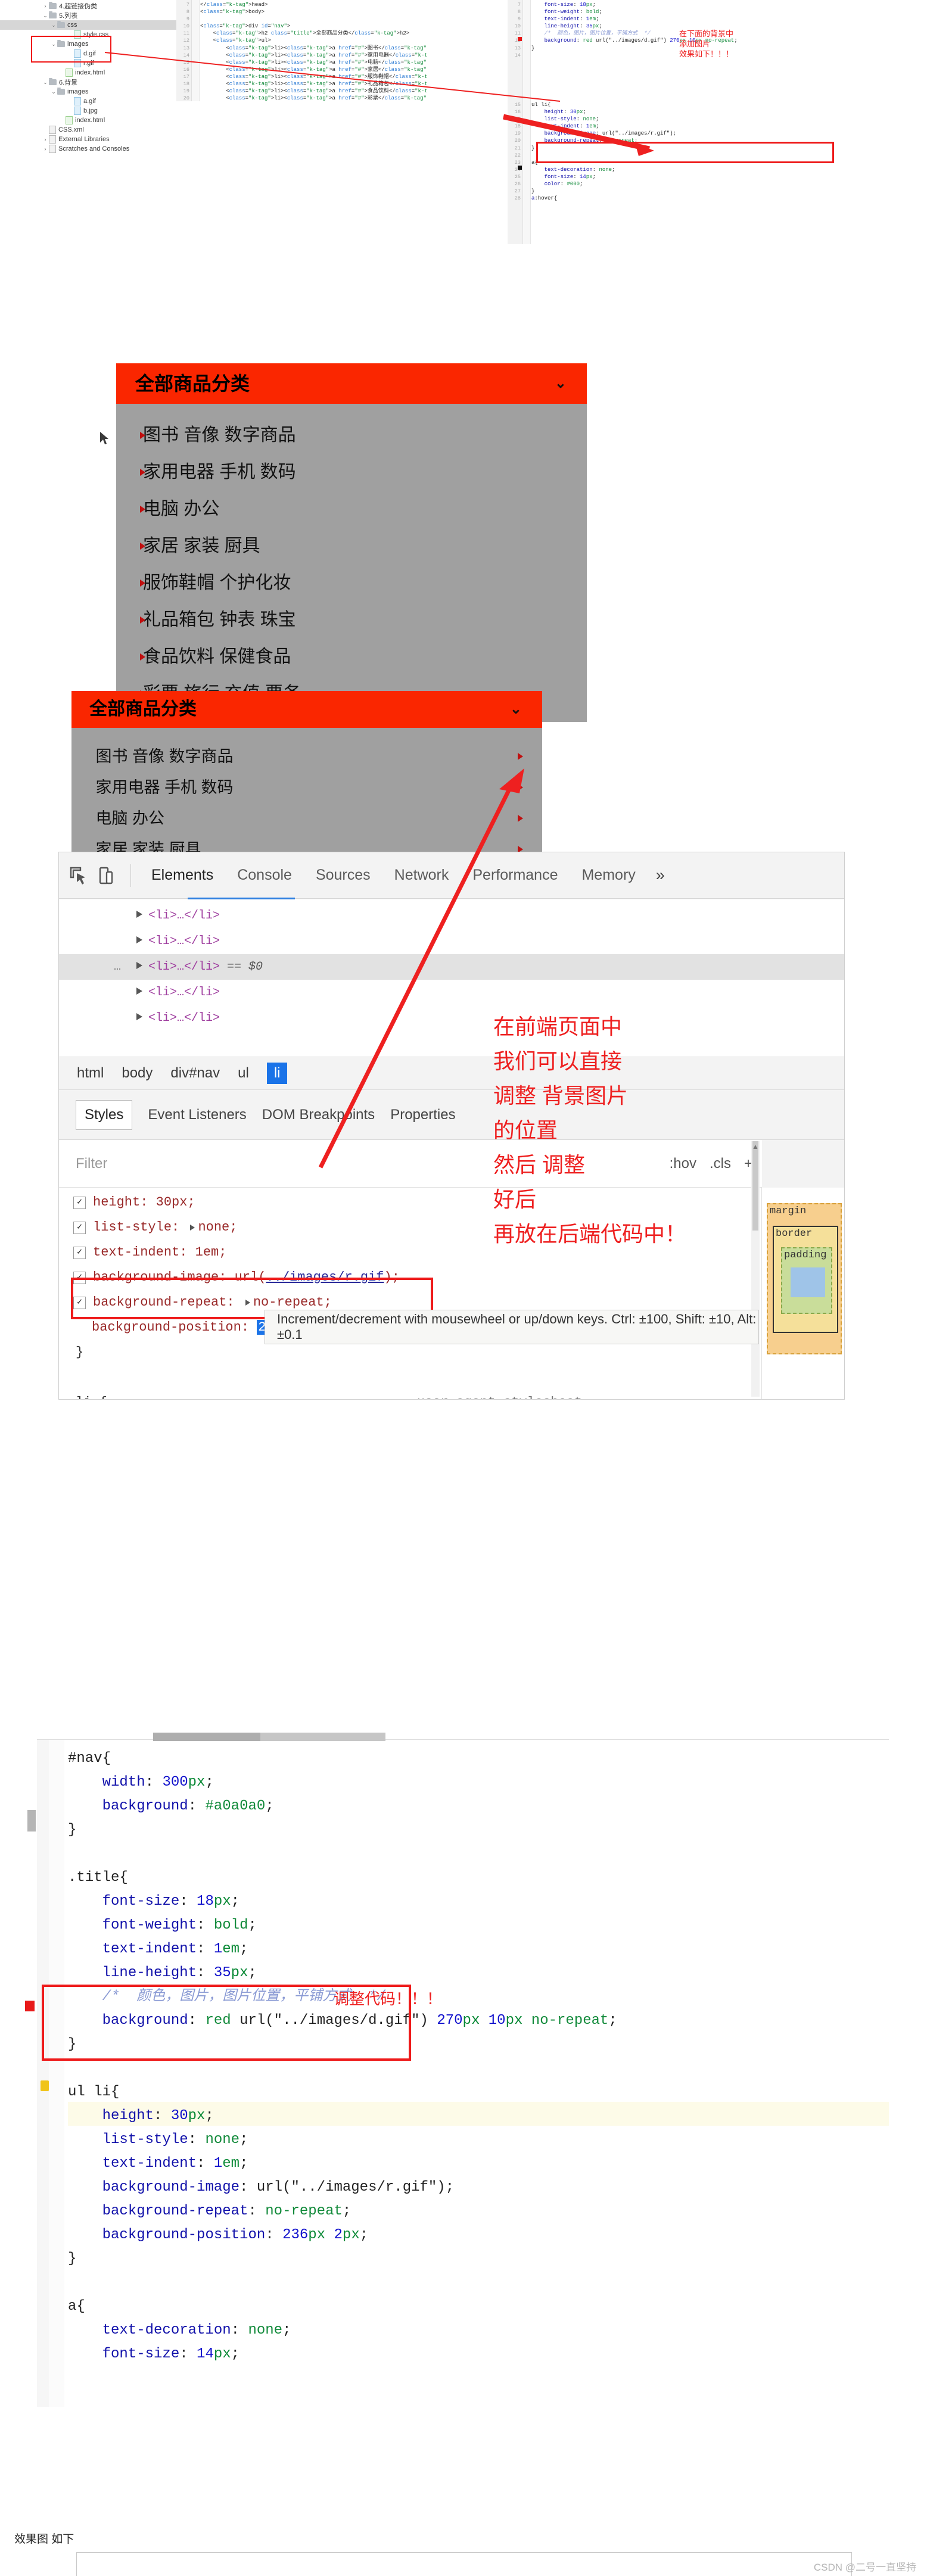  What do you see at coordinates (451, 967) in the screenshot?
I see `dom-node-row: … <li>…</li> == $0` at bounding box center [451, 967].